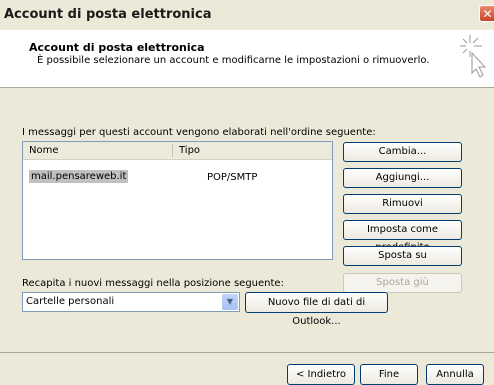 The width and height of the screenshot is (494, 385). What do you see at coordinates (79, 176) in the screenshot?
I see `account-name: mail.pensareweb.it` at bounding box center [79, 176].